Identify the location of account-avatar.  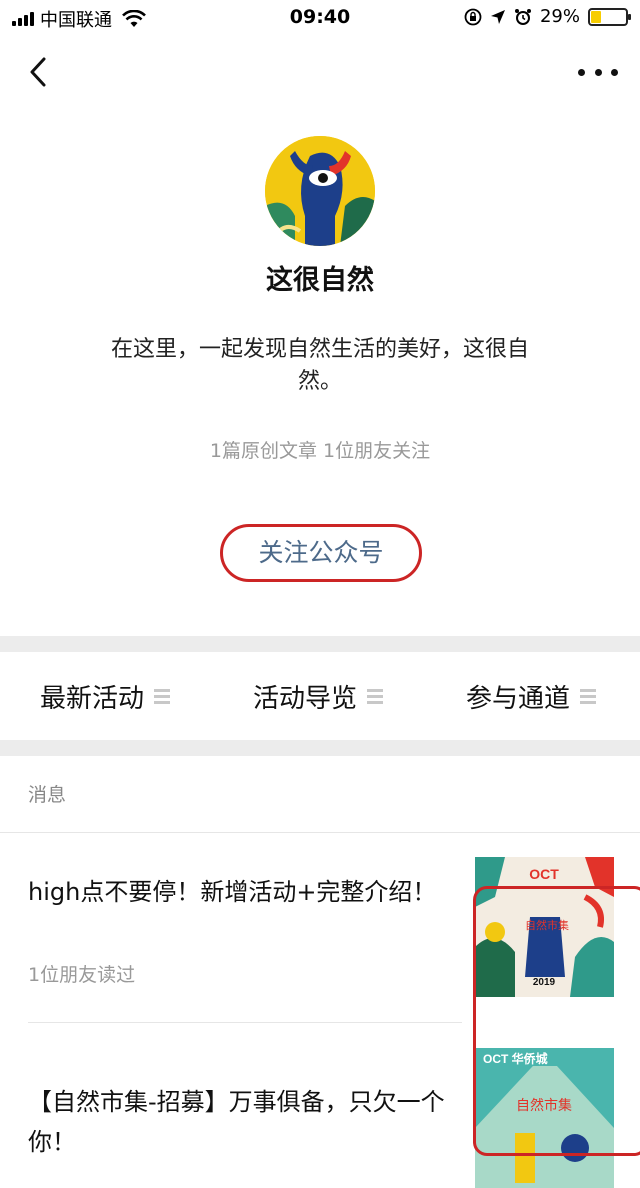
(320, 191).